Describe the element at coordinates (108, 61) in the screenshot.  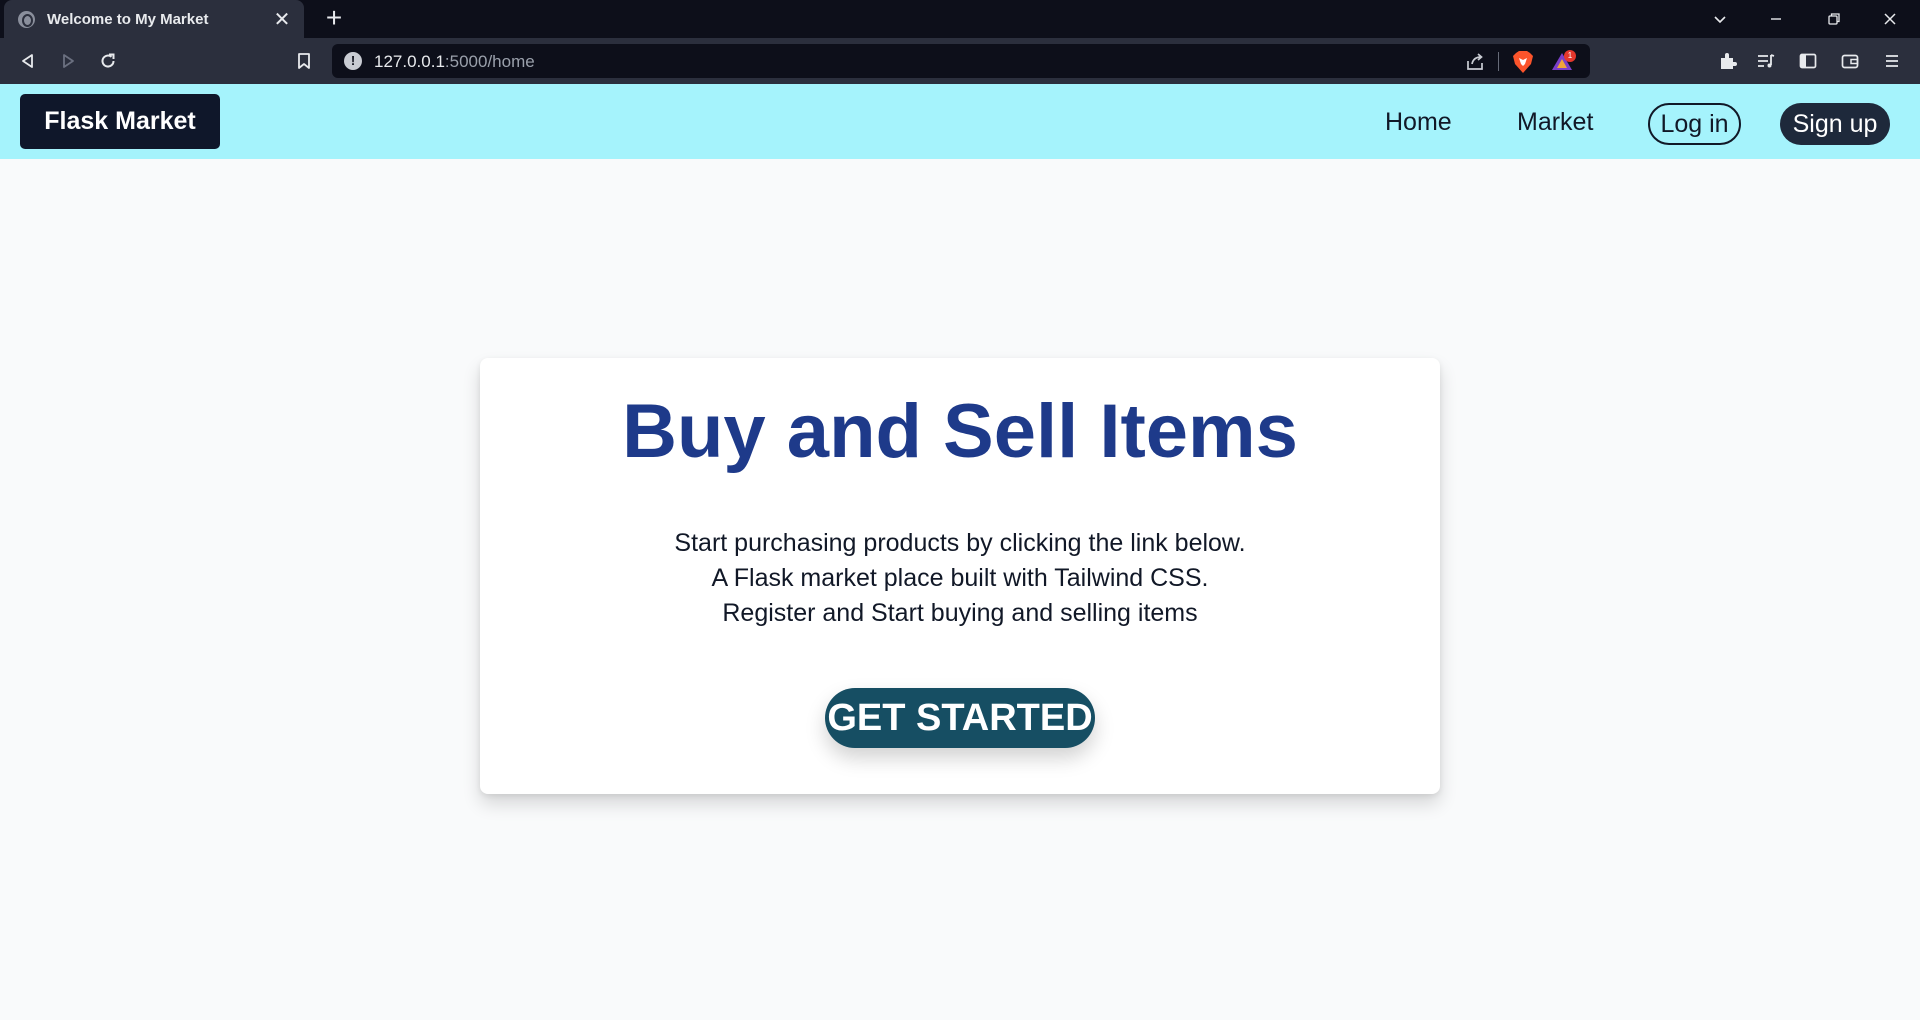
I see `reload-icon` at that location.